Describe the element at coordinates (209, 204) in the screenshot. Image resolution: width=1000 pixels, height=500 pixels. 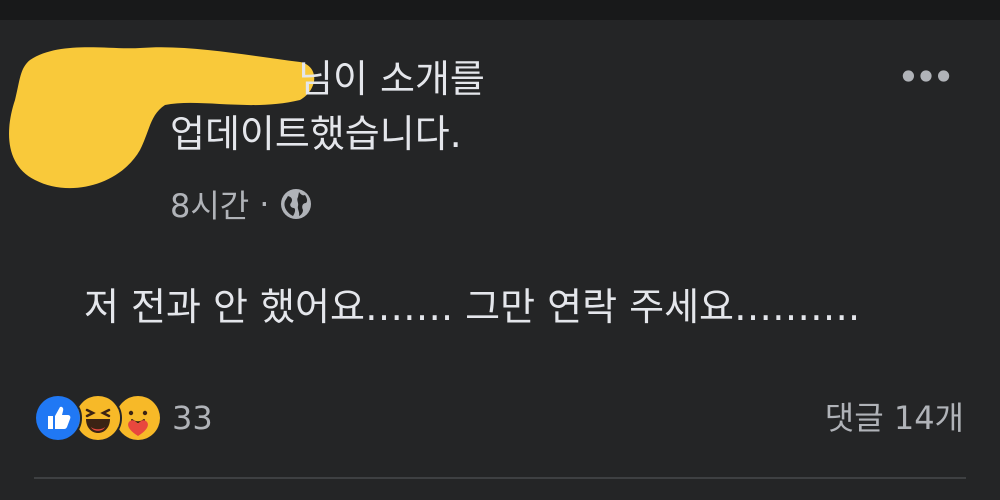
I see `post-timestamp: 8시간` at that location.